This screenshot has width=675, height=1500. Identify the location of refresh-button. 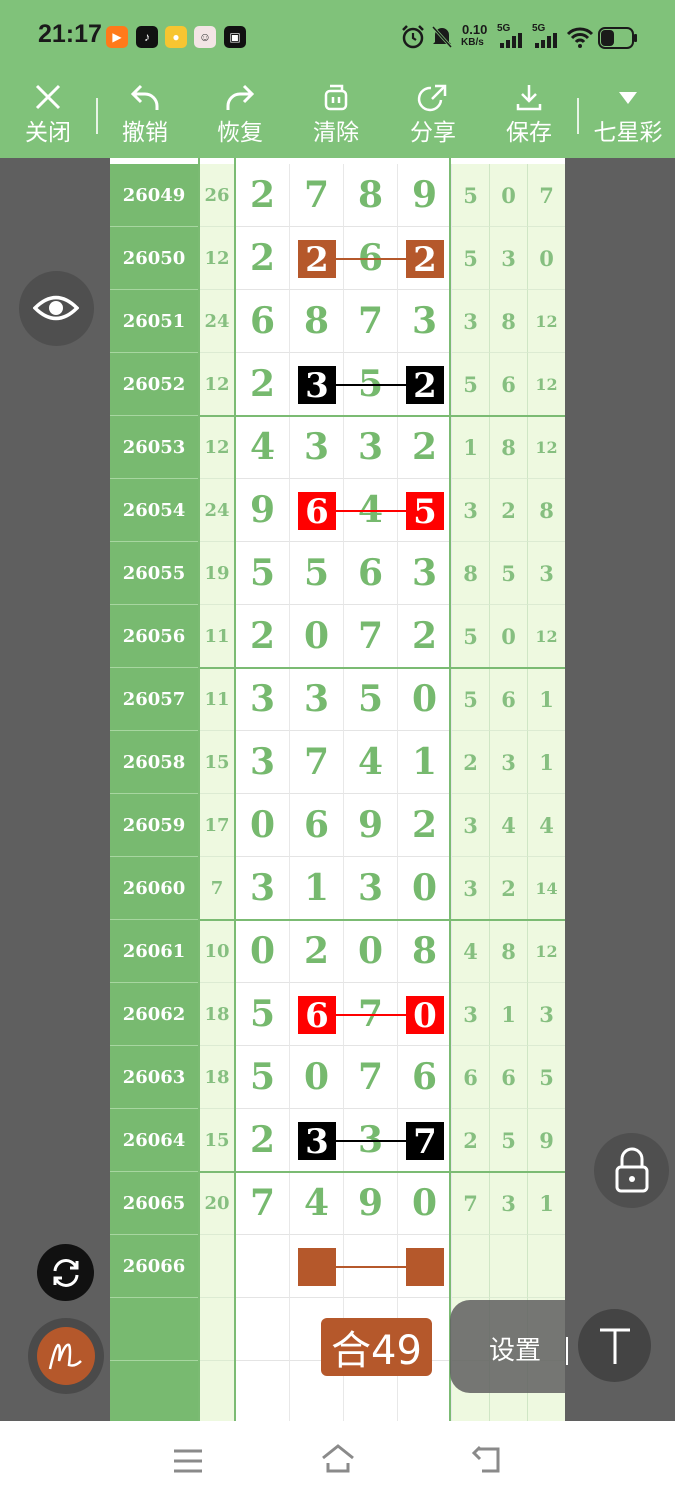
(65, 1272).